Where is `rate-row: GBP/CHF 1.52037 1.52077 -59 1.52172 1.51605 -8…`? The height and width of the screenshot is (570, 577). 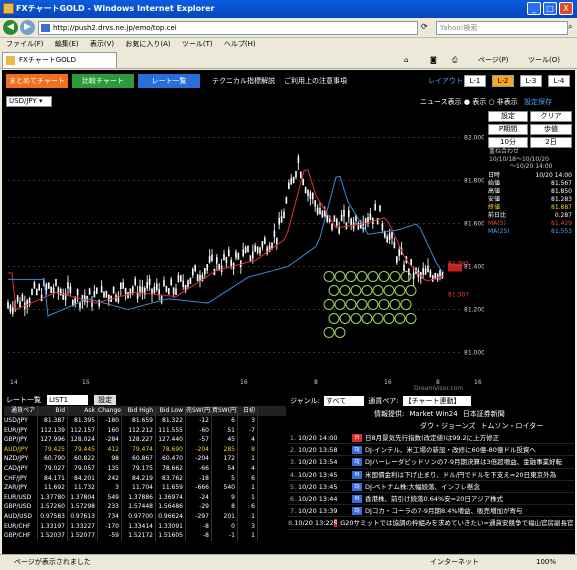
rate-row: GBP/CHF 1.52037 1.52077 -59 1.52172 1.51605 -8… is located at coordinates (145, 536).